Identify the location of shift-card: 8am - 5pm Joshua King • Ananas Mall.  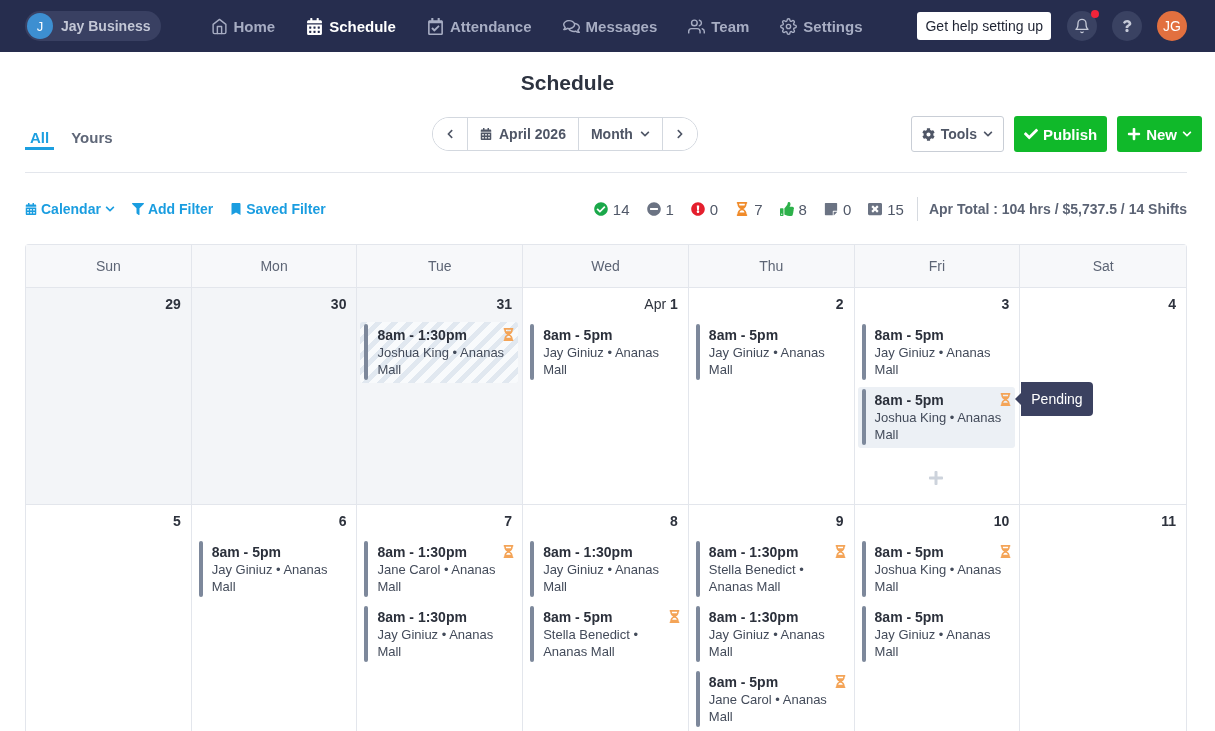
(936, 569).